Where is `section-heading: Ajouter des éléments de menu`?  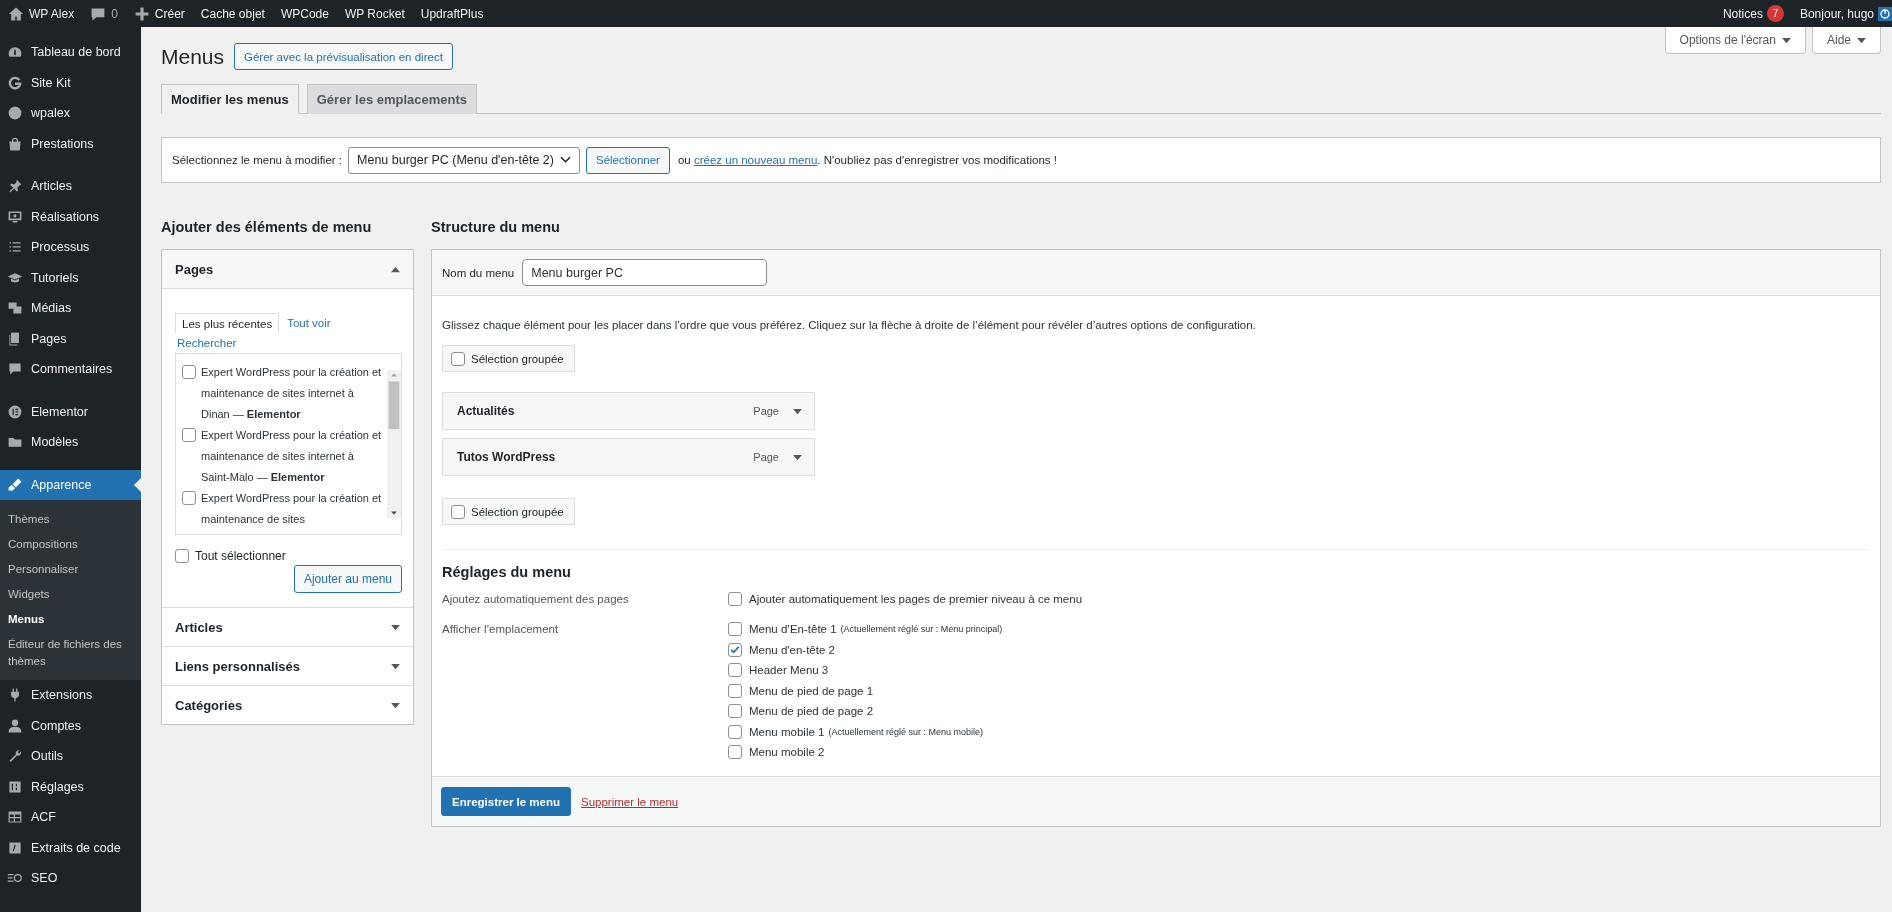 section-heading: Ajouter des éléments de menu is located at coordinates (267, 227).